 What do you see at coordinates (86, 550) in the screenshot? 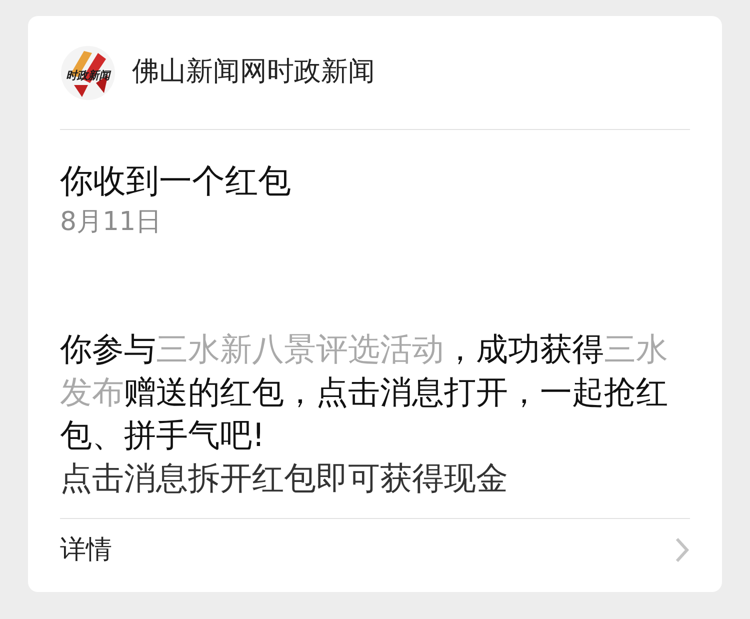
I see `details-link: 详情` at bounding box center [86, 550].